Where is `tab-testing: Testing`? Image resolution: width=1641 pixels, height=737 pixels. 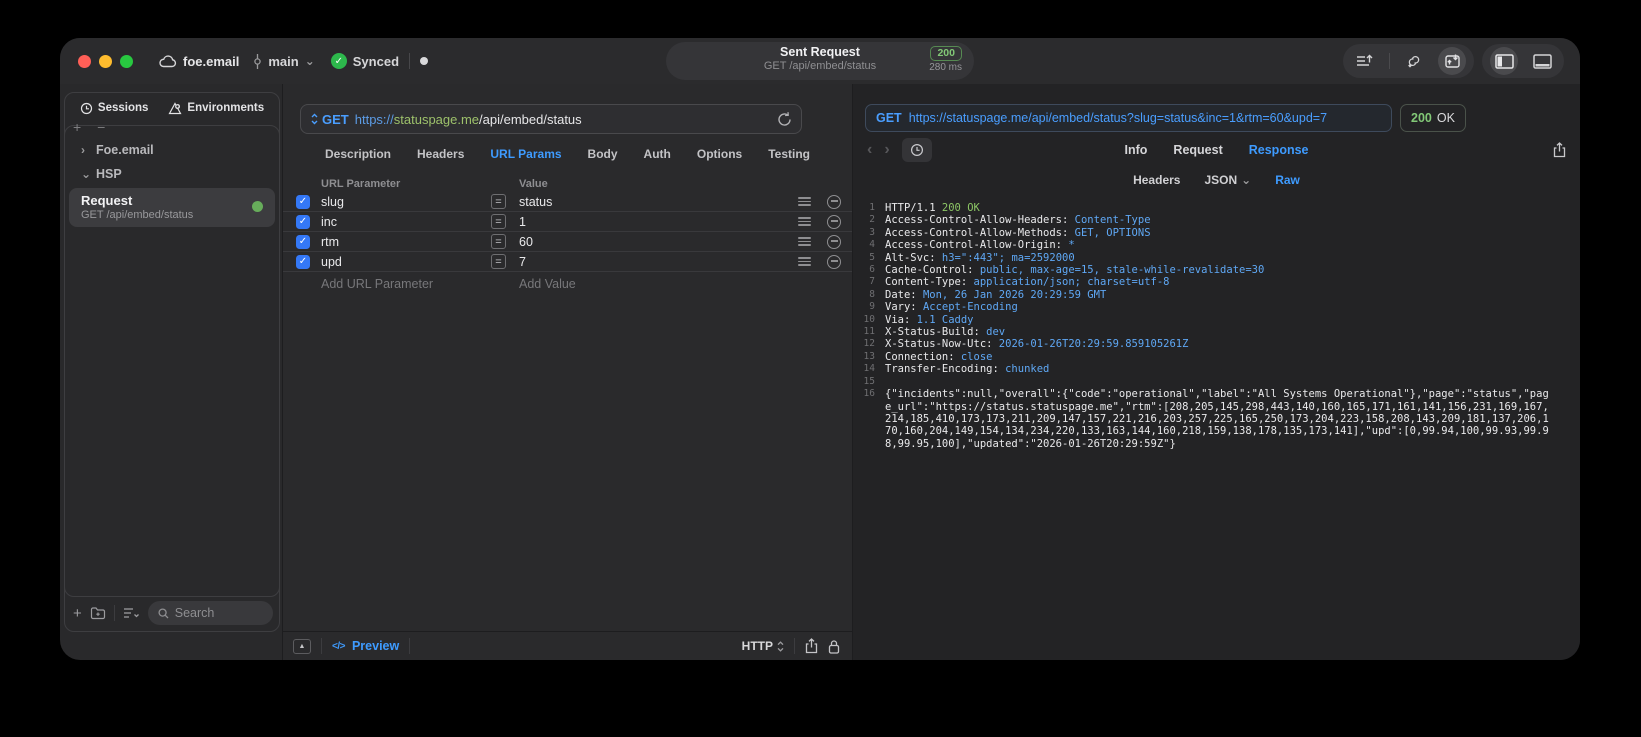
tab-testing: Testing is located at coordinates (789, 154).